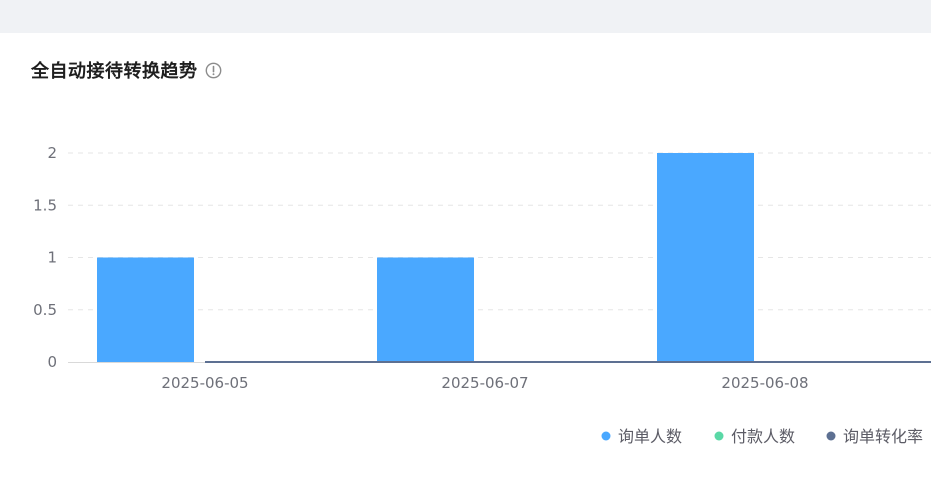 The width and height of the screenshot is (931, 483). What do you see at coordinates (764, 383) in the screenshot?
I see `x-tick-label: 2025-06-08` at bounding box center [764, 383].